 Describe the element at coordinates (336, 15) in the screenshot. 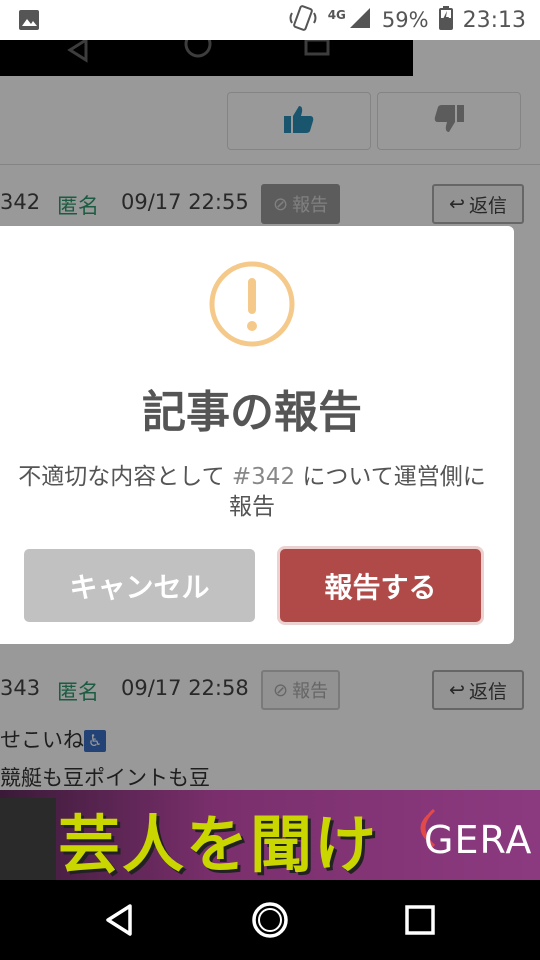

I see `network-type-label: 4G` at that location.